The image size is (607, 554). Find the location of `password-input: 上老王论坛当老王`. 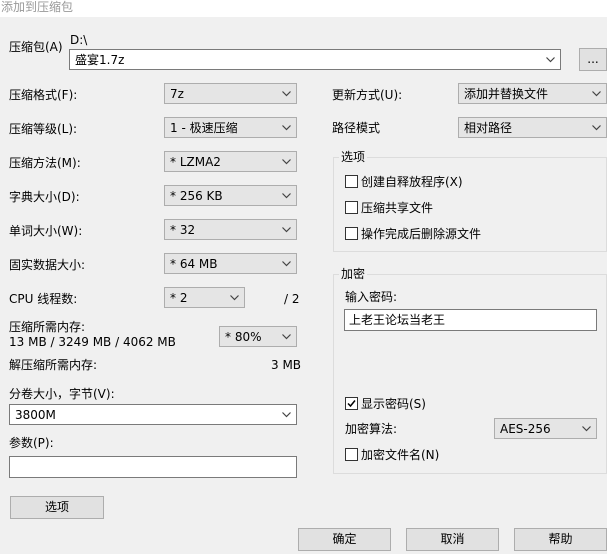

password-input: 上老王论坛当老王 is located at coordinates (470, 320).